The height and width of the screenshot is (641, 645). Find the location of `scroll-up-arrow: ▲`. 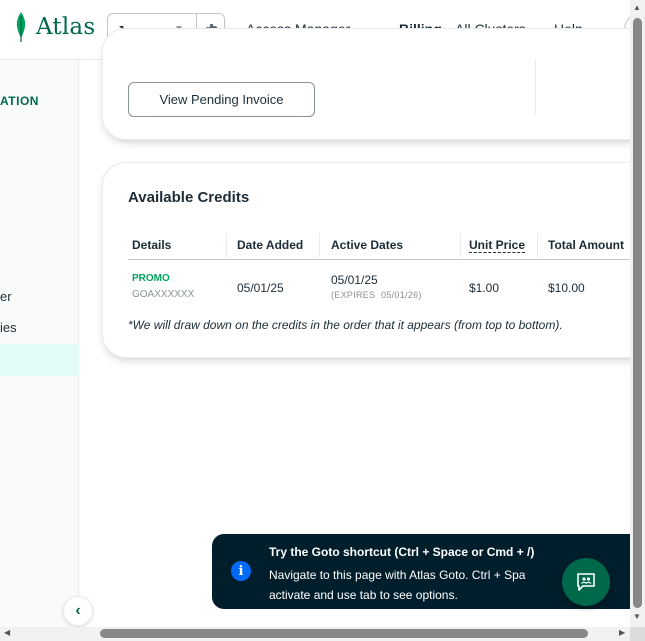

scroll-up-arrow: ▲ is located at coordinates (637, 7).